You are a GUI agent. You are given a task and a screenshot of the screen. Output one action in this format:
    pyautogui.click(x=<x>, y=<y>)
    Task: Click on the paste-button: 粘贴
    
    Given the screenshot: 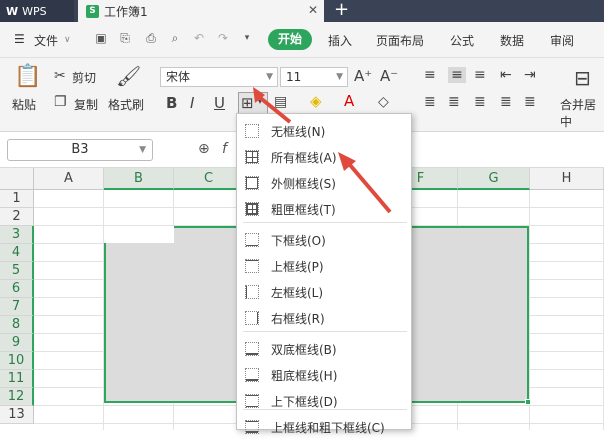 What is the action you would take?
    pyautogui.click(x=24, y=104)
    